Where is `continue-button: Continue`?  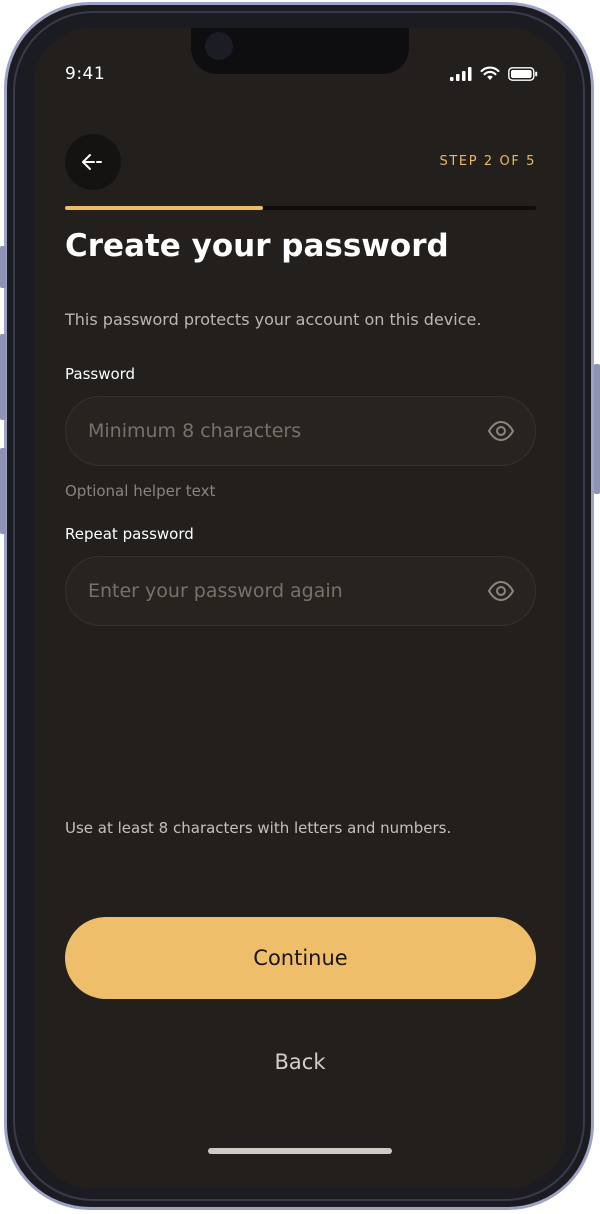
continue-button: Continue is located at coordinates (300, 958).